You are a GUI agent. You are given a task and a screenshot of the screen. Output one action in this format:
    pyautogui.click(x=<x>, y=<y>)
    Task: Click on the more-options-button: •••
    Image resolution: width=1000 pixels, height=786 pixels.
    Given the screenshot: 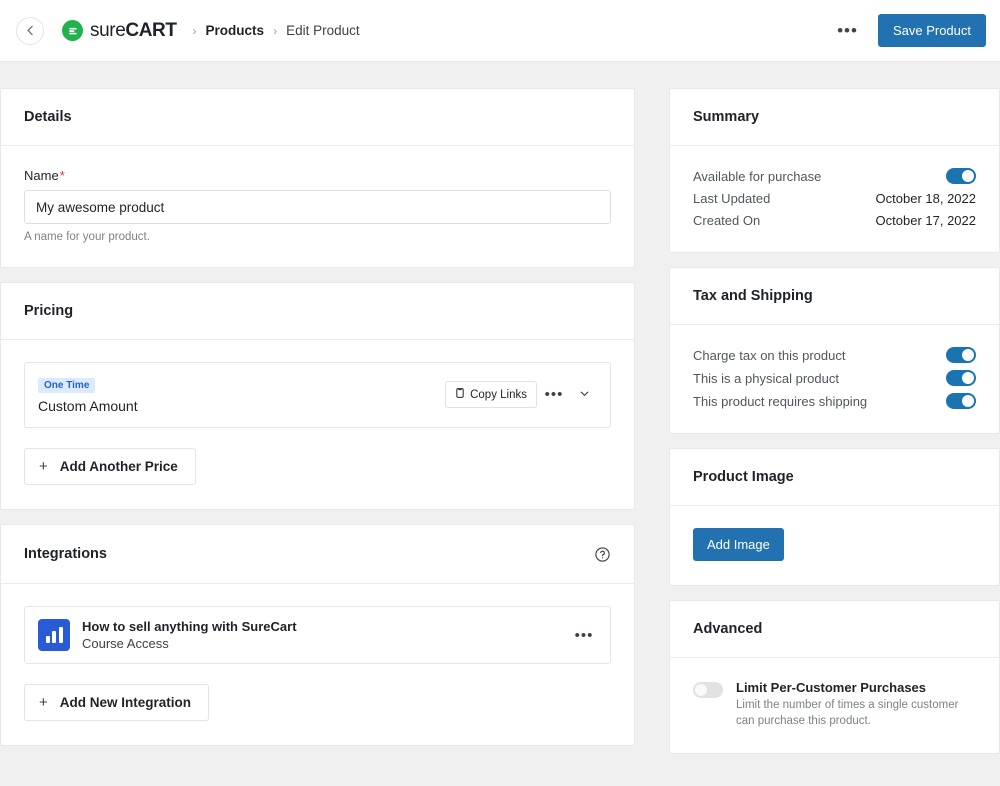 What is the action you would take?
    pyautogui.click(x=847, y=30)
    